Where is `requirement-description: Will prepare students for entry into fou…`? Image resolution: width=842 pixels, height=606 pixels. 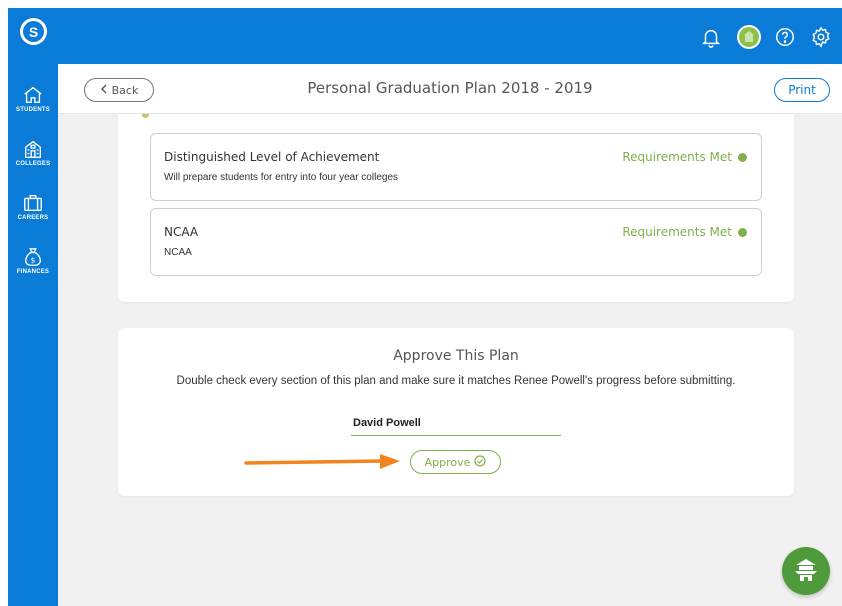
requirement-description: Will prepare students for entry into fou… is located at coordinates (281, 177).